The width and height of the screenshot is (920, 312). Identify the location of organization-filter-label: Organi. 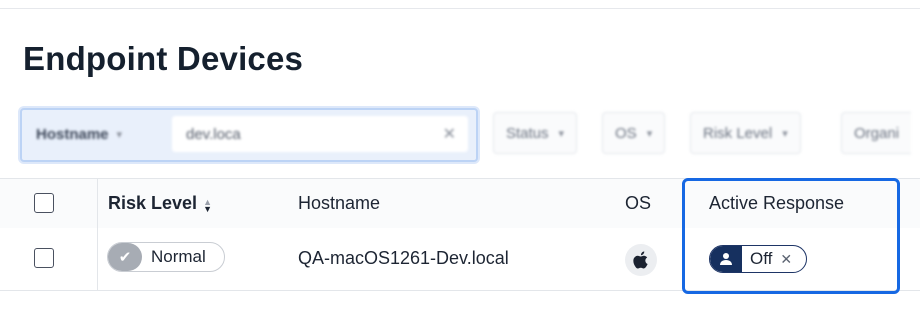
(877, 133).